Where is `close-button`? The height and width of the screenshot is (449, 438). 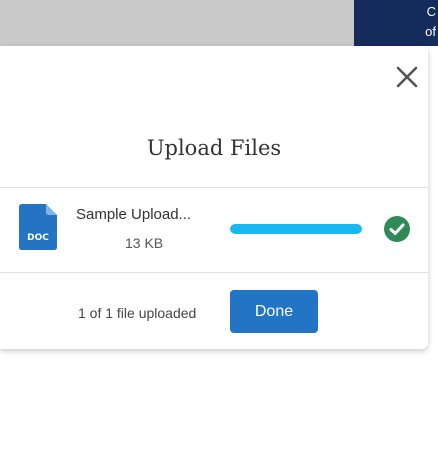
close-button is located at coordinates (407, 77).